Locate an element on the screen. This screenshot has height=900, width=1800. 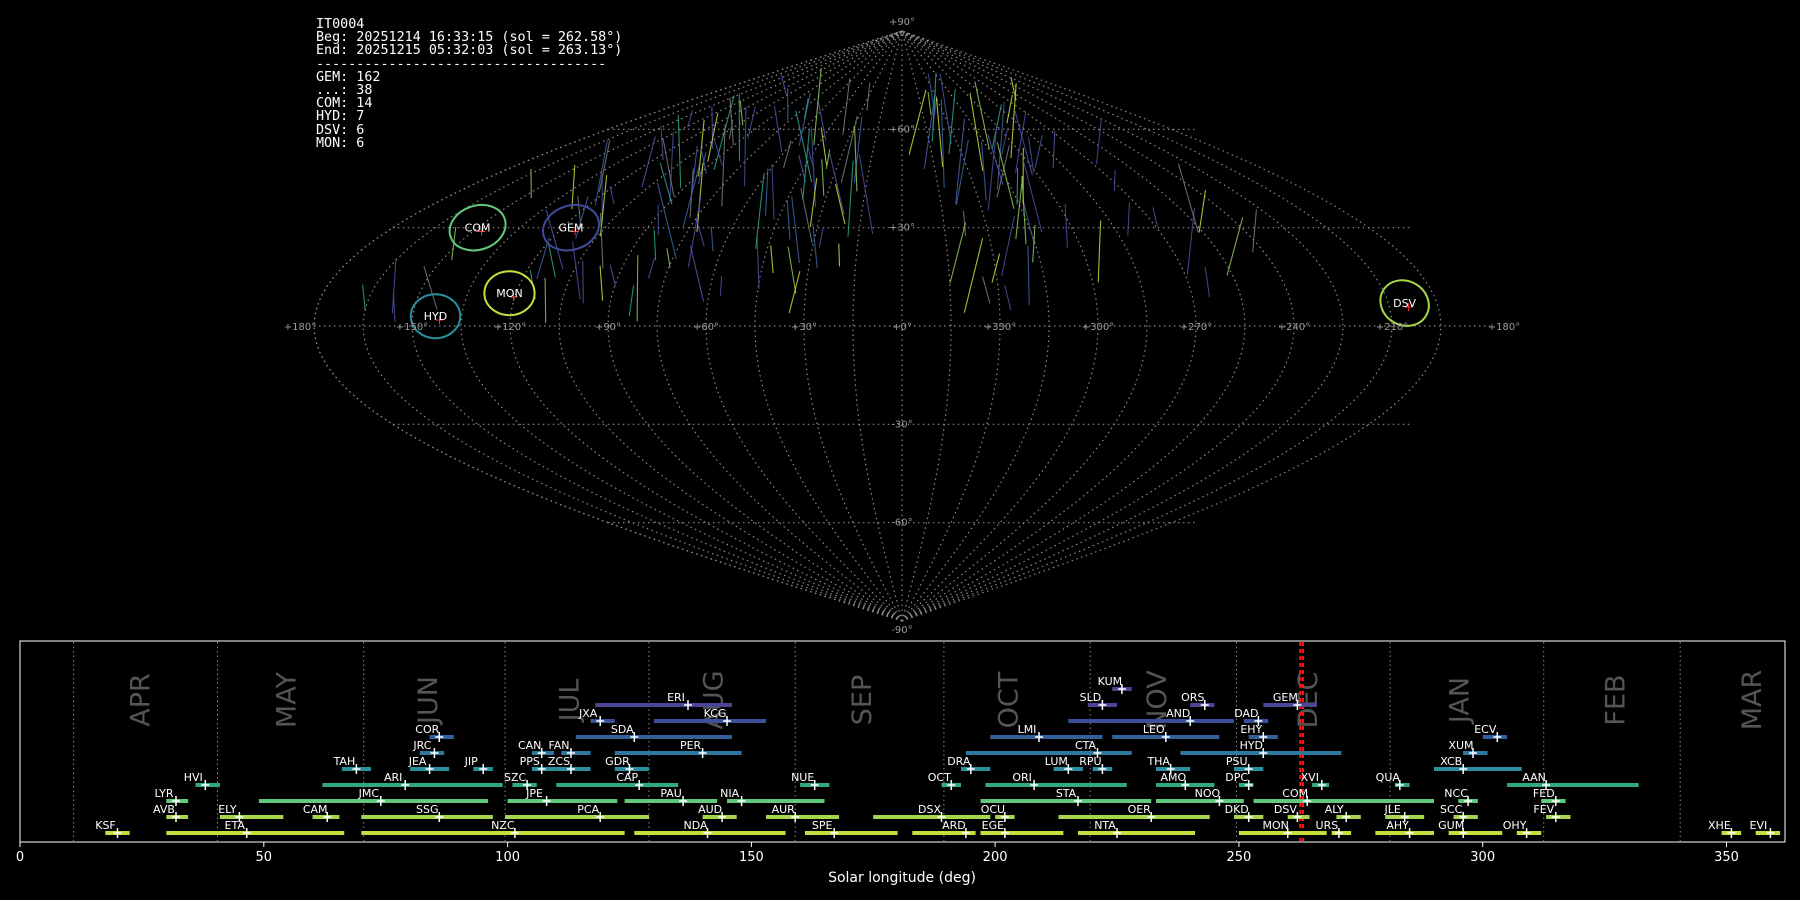
shower-label: CAM is located at coordinates (315, 809).